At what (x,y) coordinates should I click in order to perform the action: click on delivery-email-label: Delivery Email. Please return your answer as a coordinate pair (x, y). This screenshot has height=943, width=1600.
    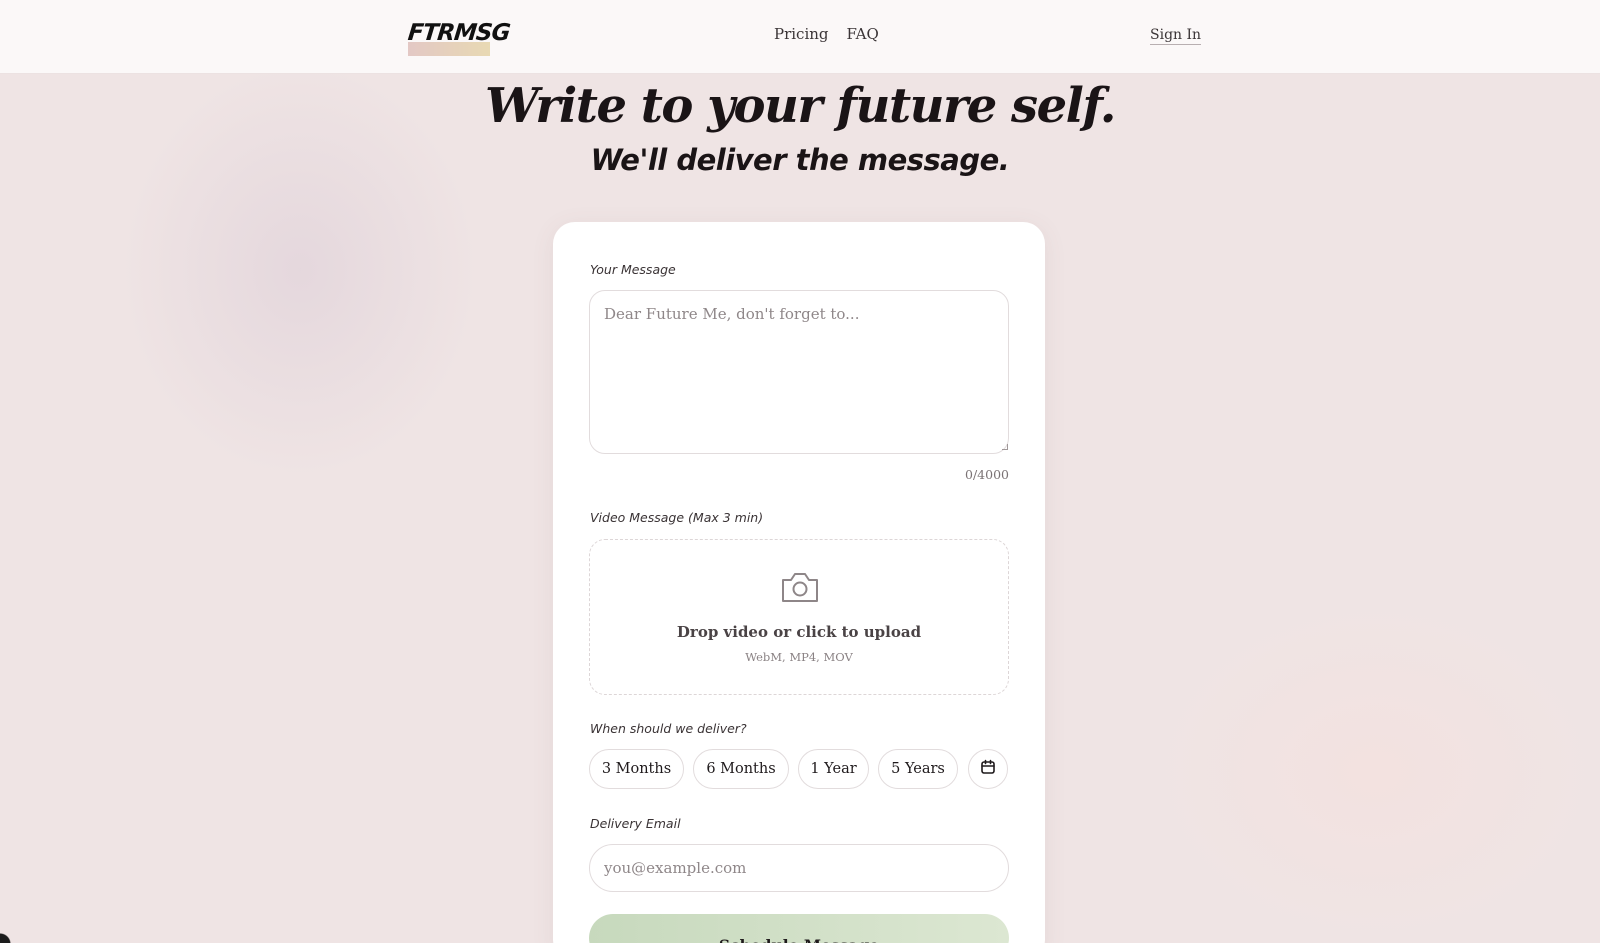
    Looking at the image, I should click on (635, 823).